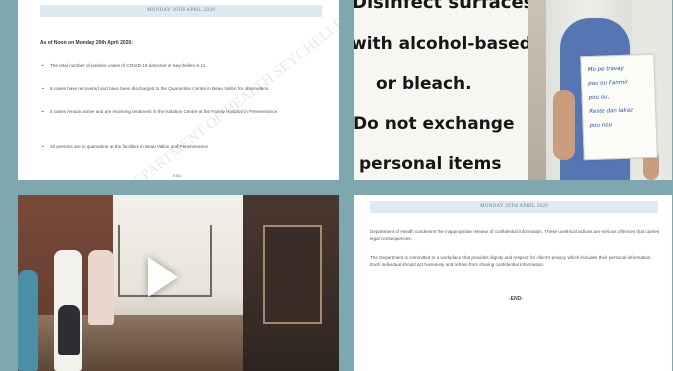 Image resolution: width=673 pixels, height=371 pixels. I want to click on play-icon, so click(163, 277).